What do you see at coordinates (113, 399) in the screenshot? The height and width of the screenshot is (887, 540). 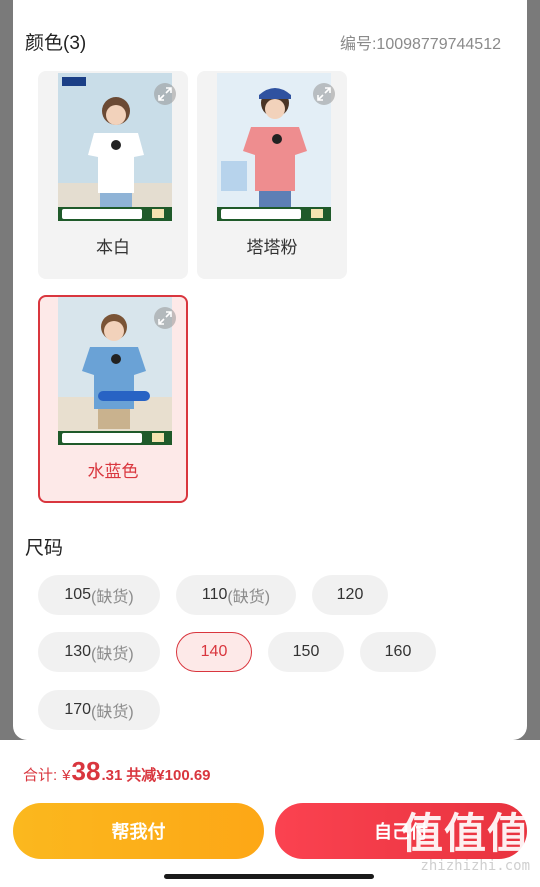 I see `color-option-water-blue: 水蓝色` at bounding box center [113, 399].